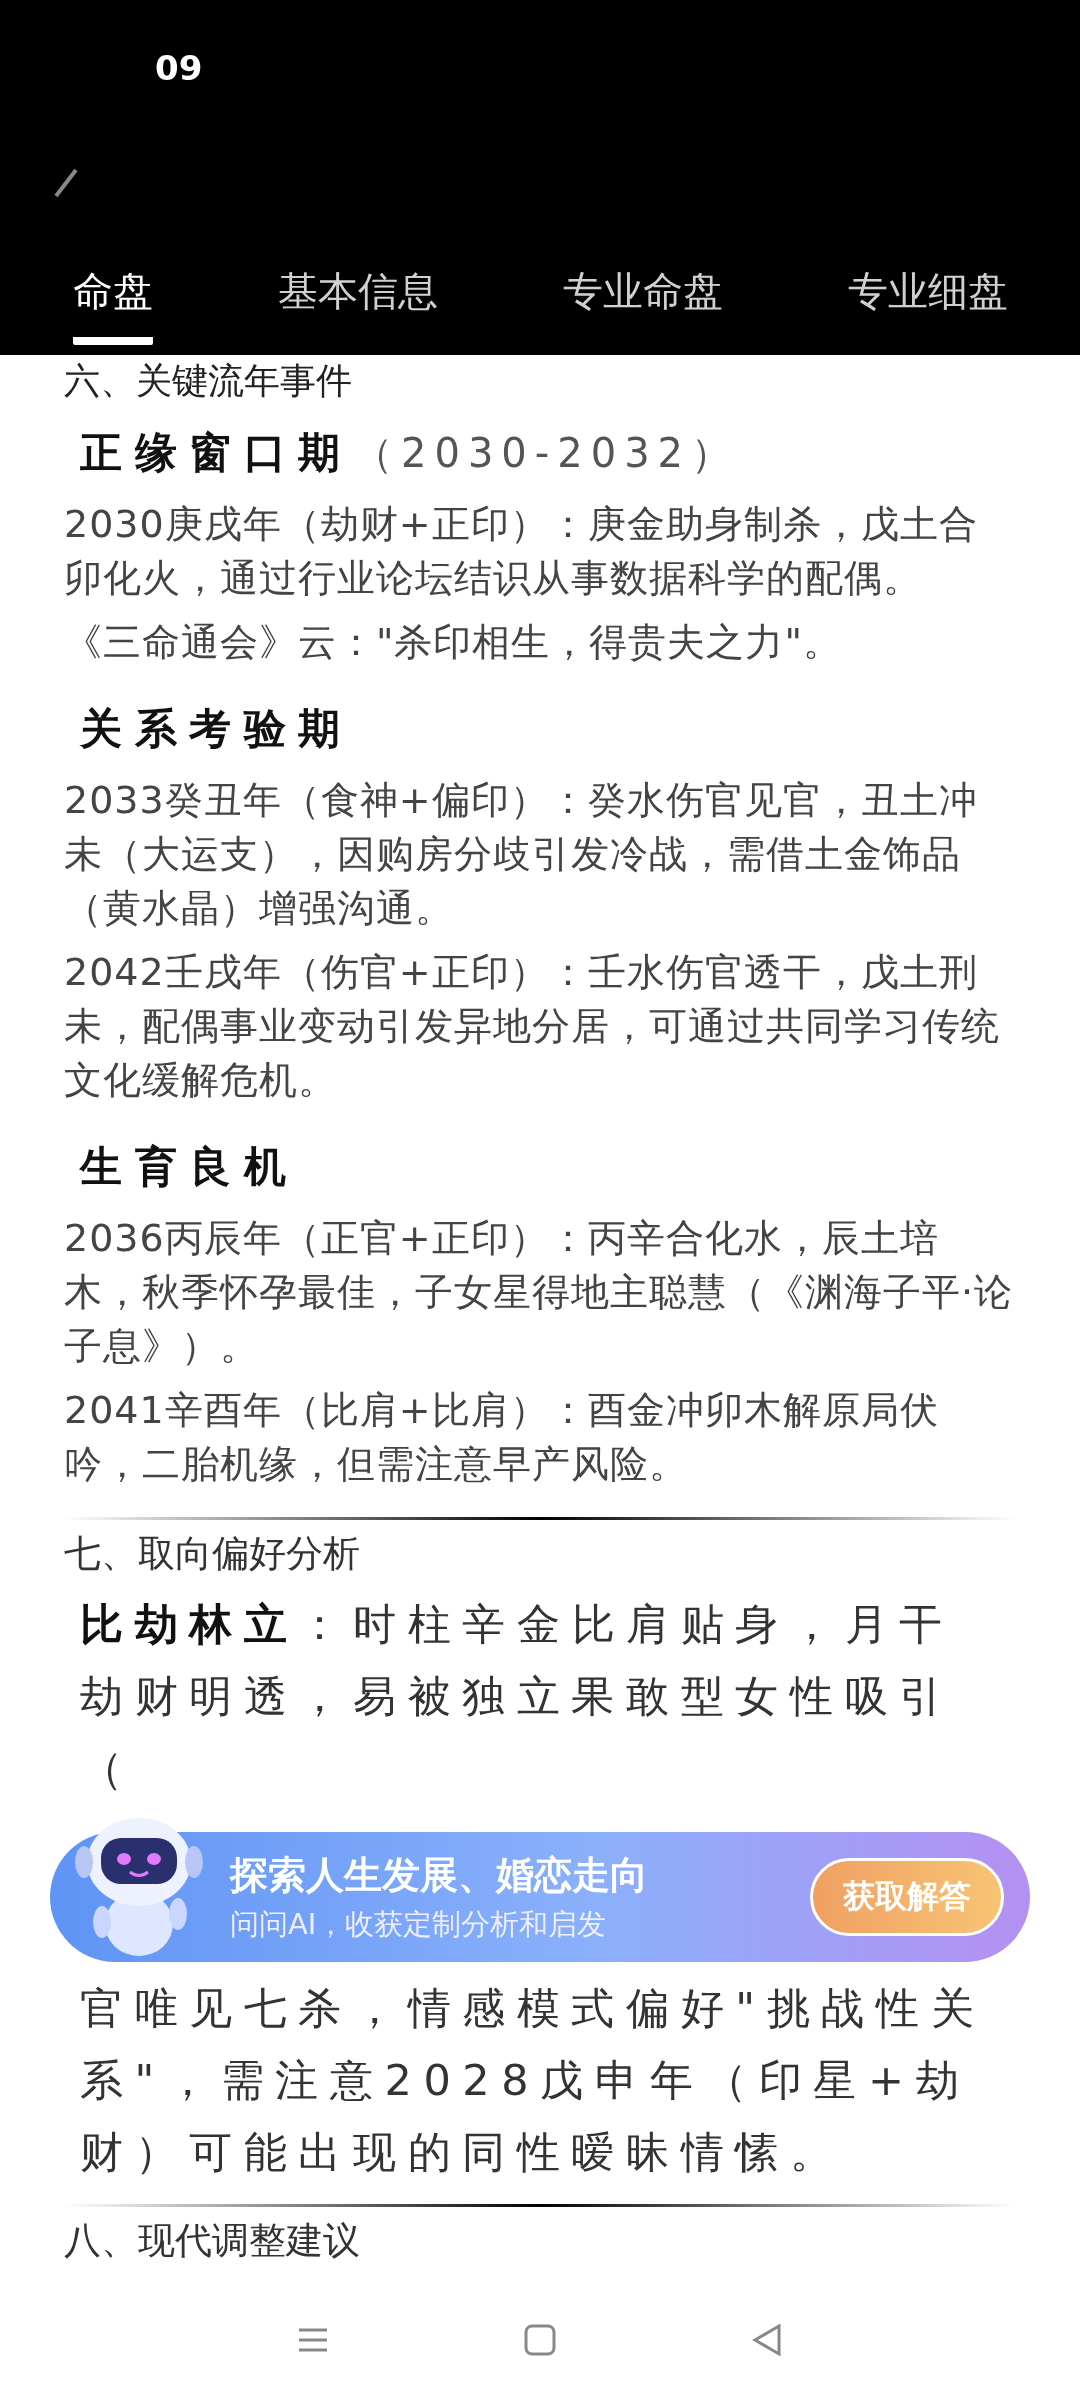 This screenshot has width=1080, height=2400. I want to click on paragraph: 2042壬戌年（伤官+正印）：壬水伤官透干，戊土刑未，配偶事业变动引发异地分居，可通过共同学习传统文化缓解危机。, so click(532, 1026).